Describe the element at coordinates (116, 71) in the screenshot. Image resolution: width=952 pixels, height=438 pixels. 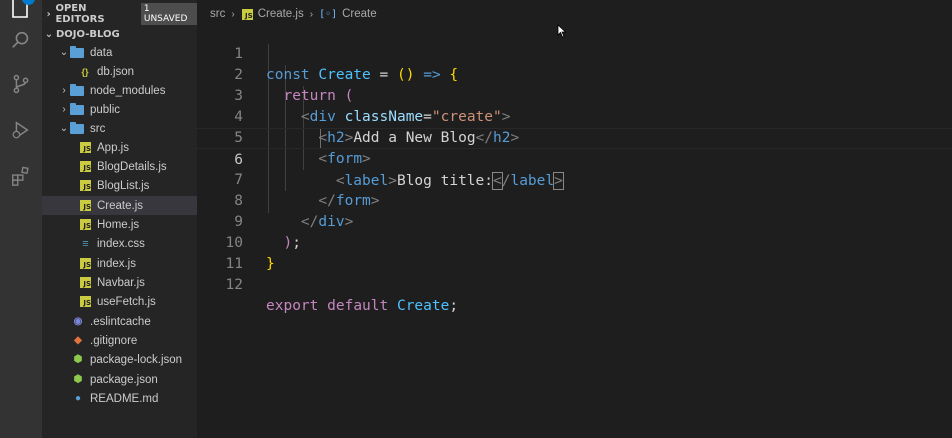
I see `tree-item-label: db.json` at that location.